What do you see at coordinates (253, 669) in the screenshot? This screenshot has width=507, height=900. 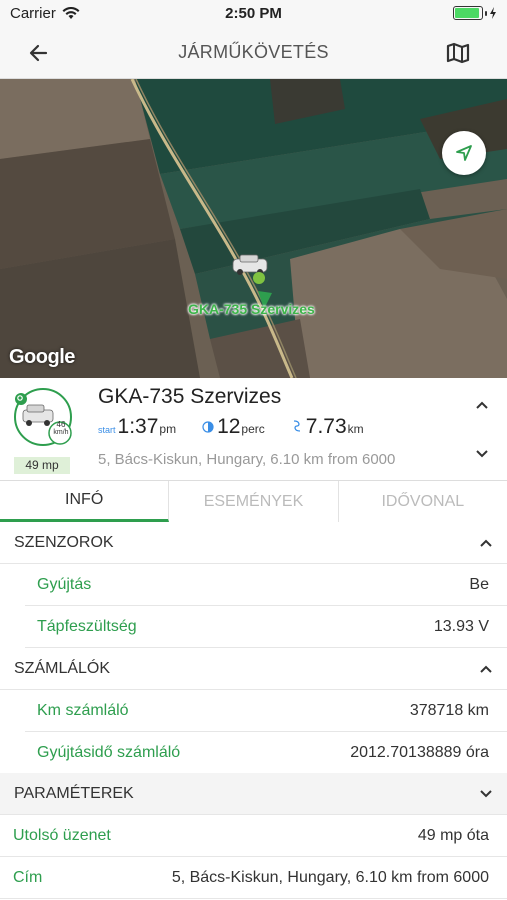 I see `section-counters-header: SZÁMLÁLÓK` at bounding box center [253, 669].